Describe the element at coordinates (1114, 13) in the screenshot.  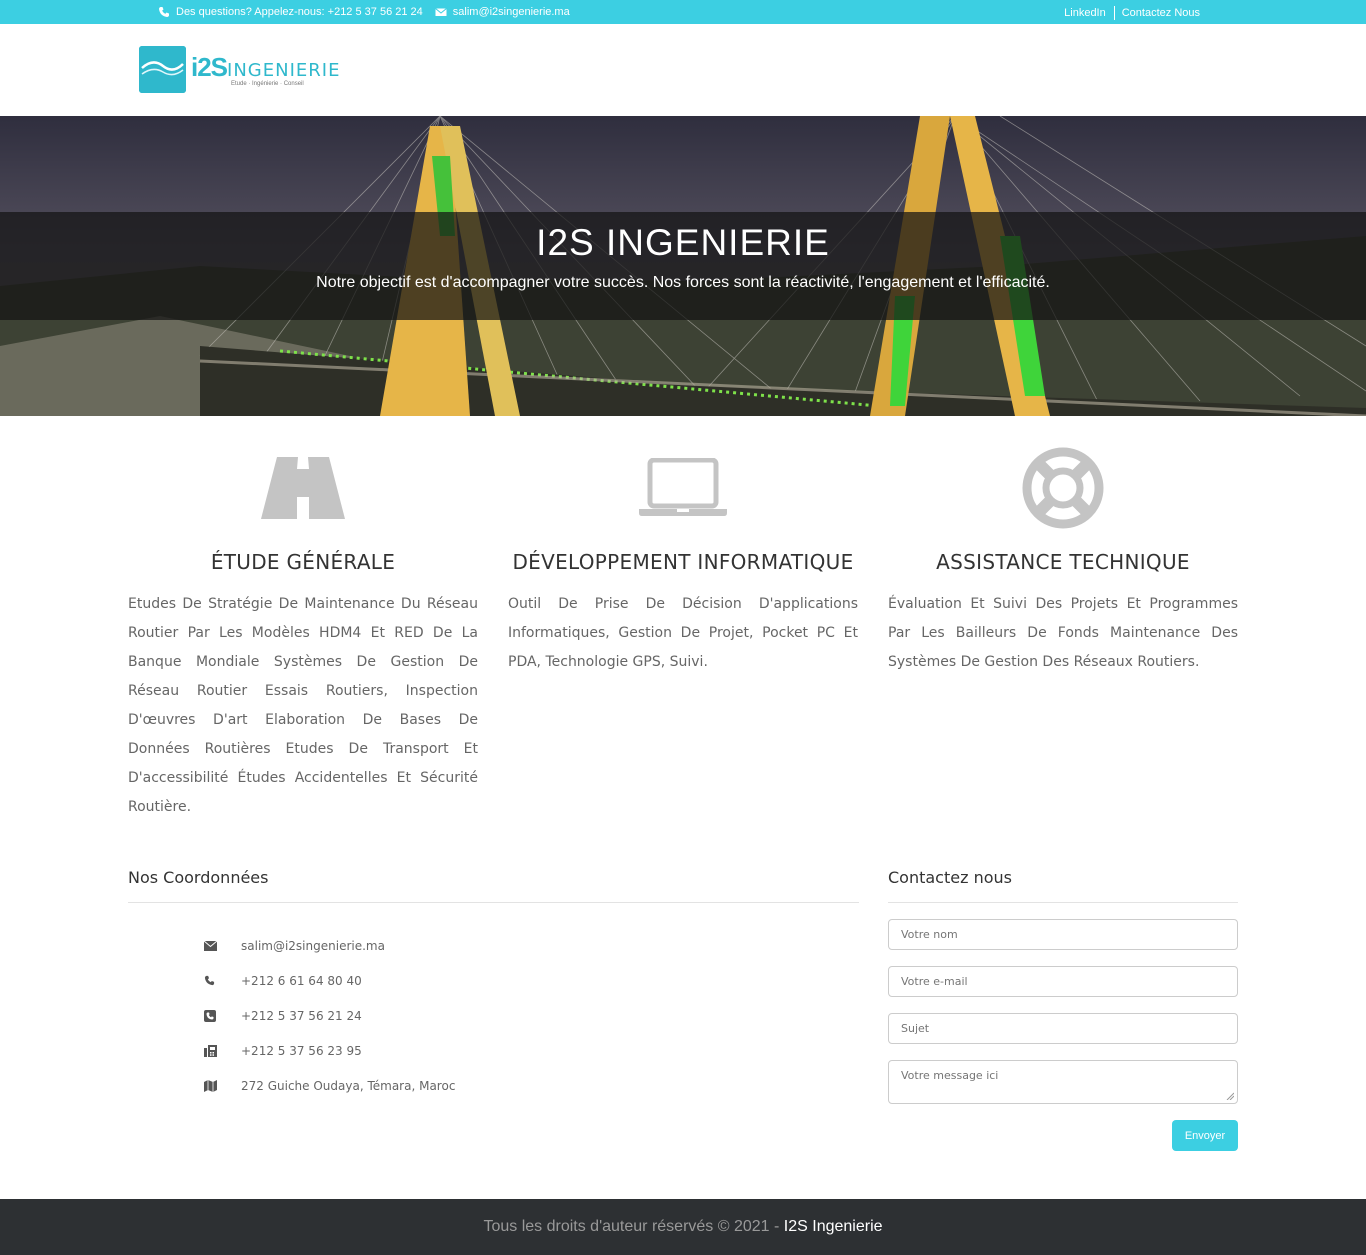
I see `topbar-divider` at that location.